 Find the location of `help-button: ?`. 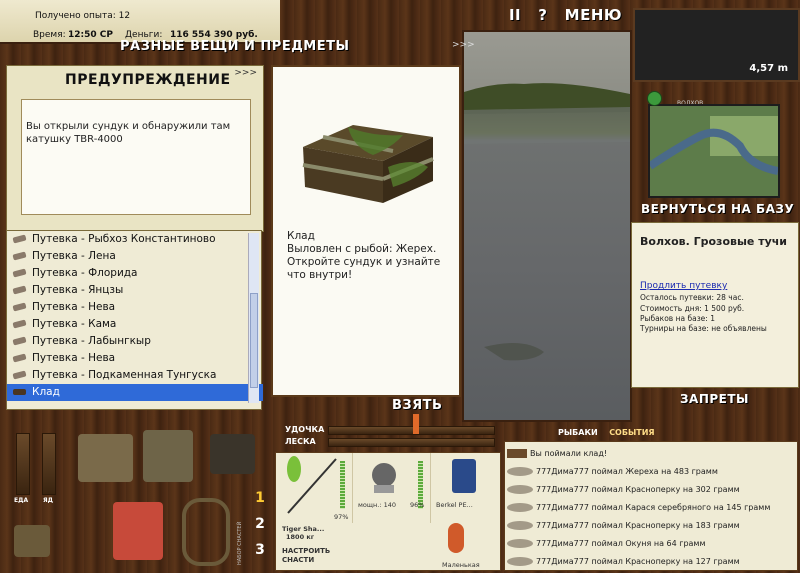

help-button: ? is located at coordinates (542, 15).